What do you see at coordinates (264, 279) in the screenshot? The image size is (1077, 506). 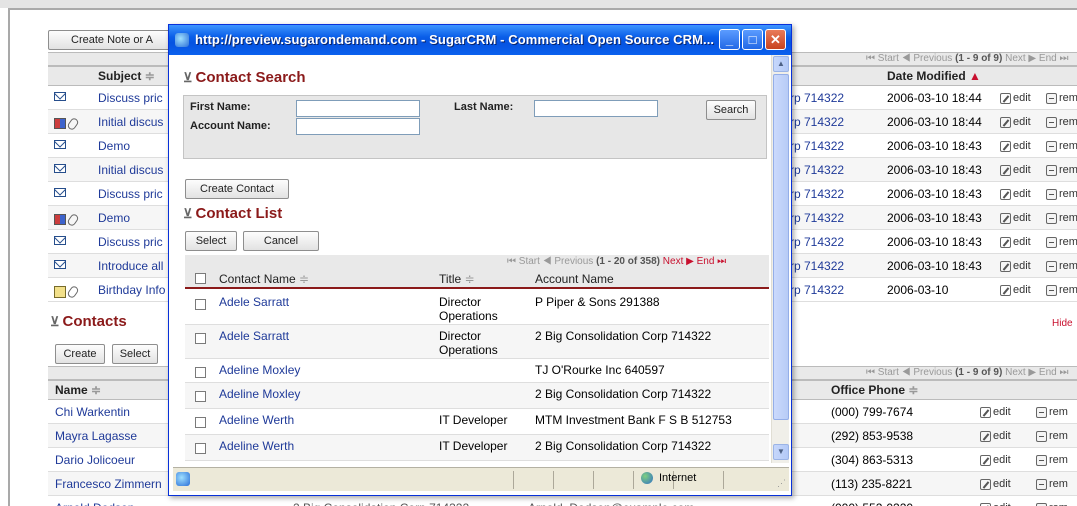 I see `contact-list-header-name: Contact Name ≑` at bounding box center [264, 279].